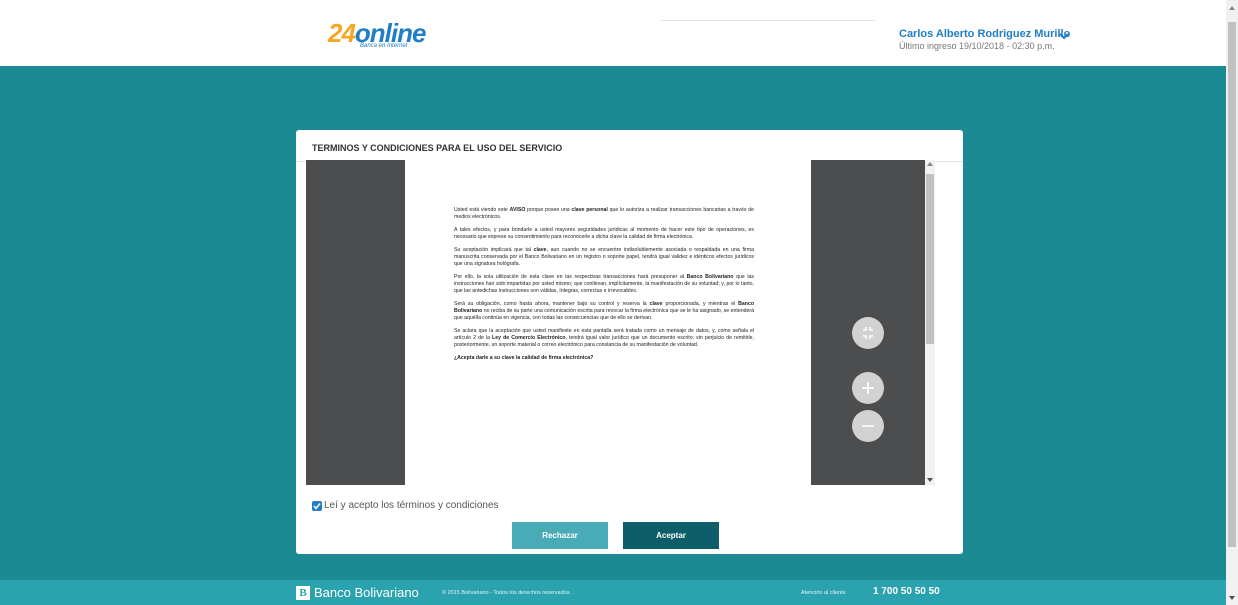  What do you see at coordinates (378, 35) in the screenshot?
I see `24online-logo: 24online Banca en Internet` at bounding box center [378, 35].